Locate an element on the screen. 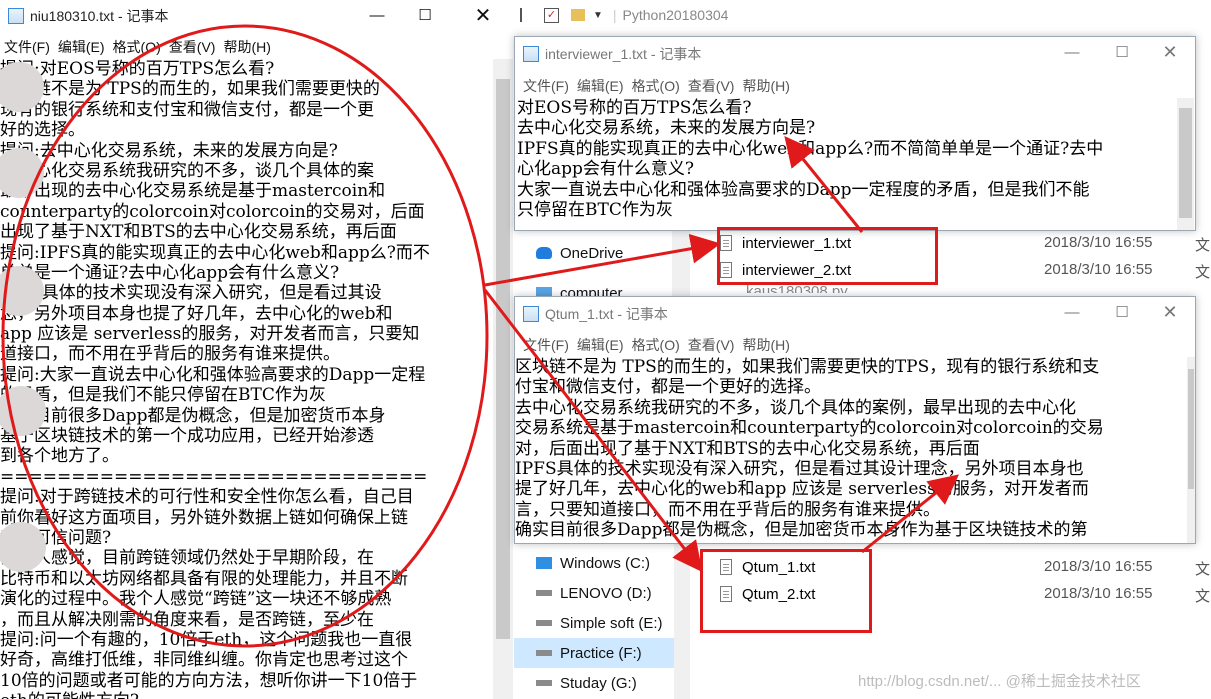 This screenshot has height=699, width=1211. nav-item-studay-g: Studay (G:) is located at coordinates (594, 683).